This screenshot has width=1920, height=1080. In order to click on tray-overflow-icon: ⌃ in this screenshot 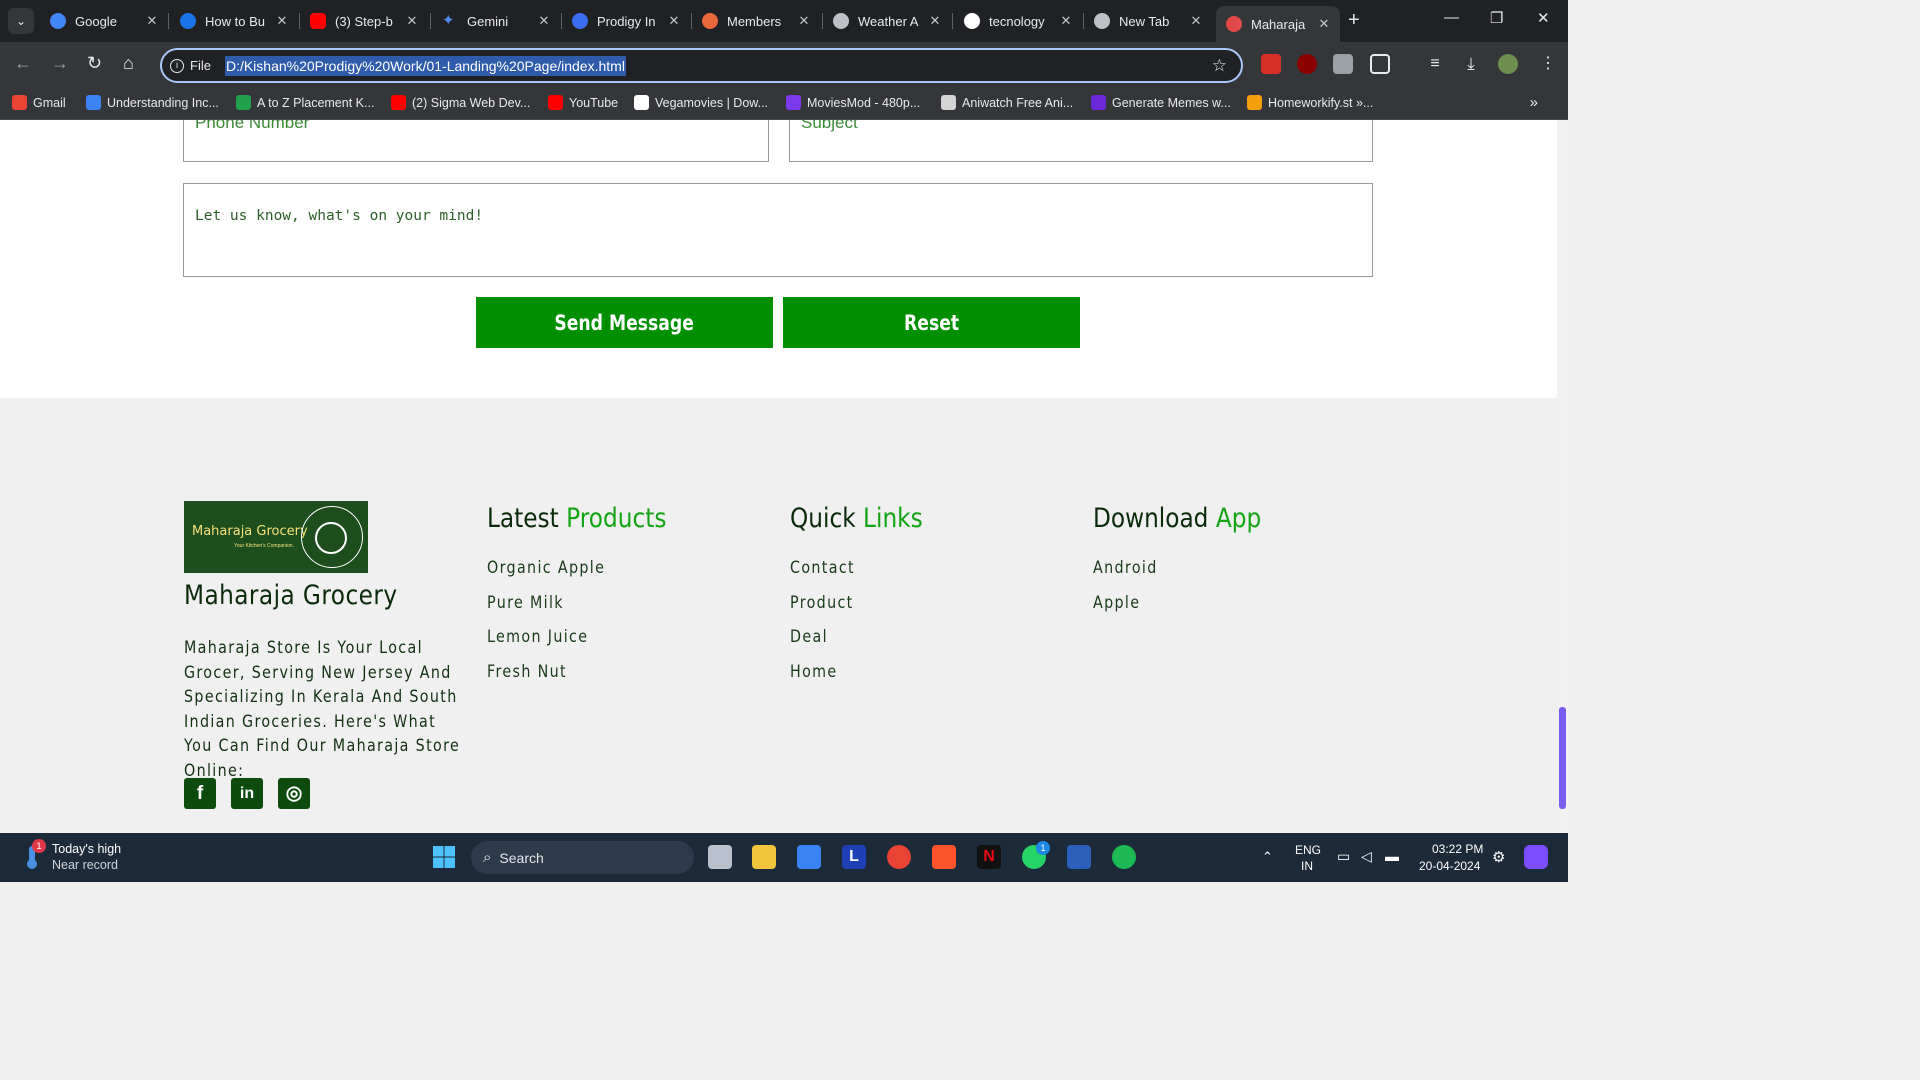, I will do `click(1267, 857)`.